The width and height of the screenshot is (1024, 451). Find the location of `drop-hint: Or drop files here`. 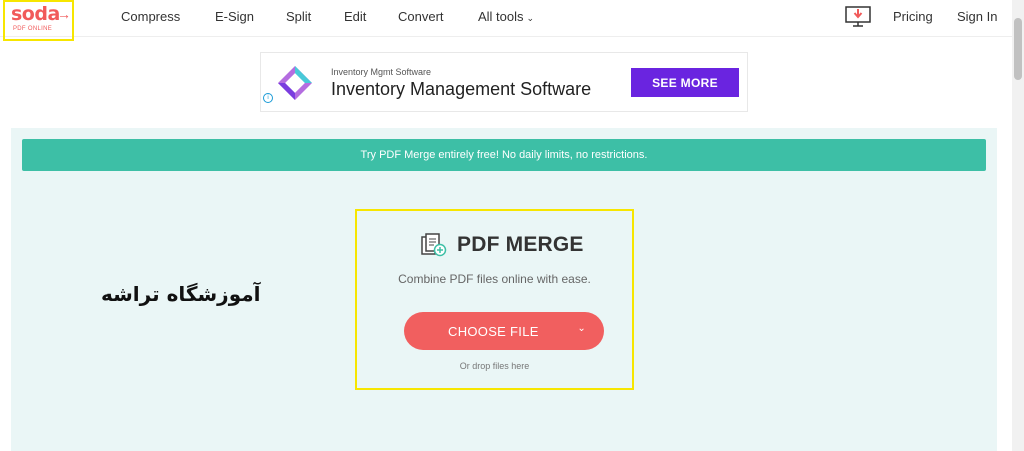

drop-hint: Or drop files here is located at coordinates (494, 366).